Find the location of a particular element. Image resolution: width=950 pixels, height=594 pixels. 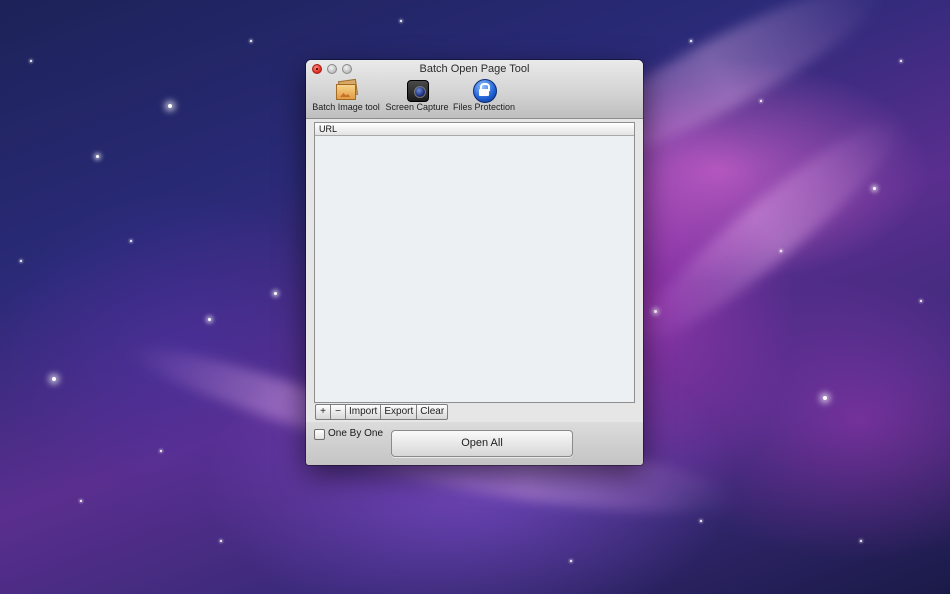

import-button: Import is located at coordinates (363, 412).